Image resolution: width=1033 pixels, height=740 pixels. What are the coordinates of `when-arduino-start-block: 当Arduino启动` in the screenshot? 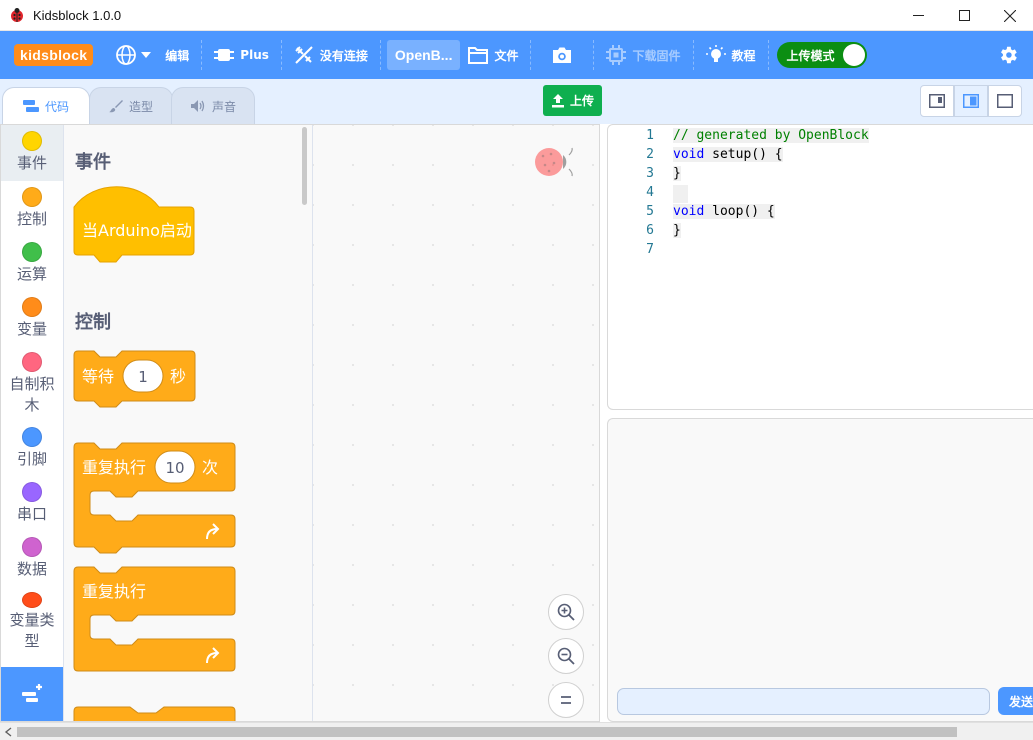 It's located at (134, 224).